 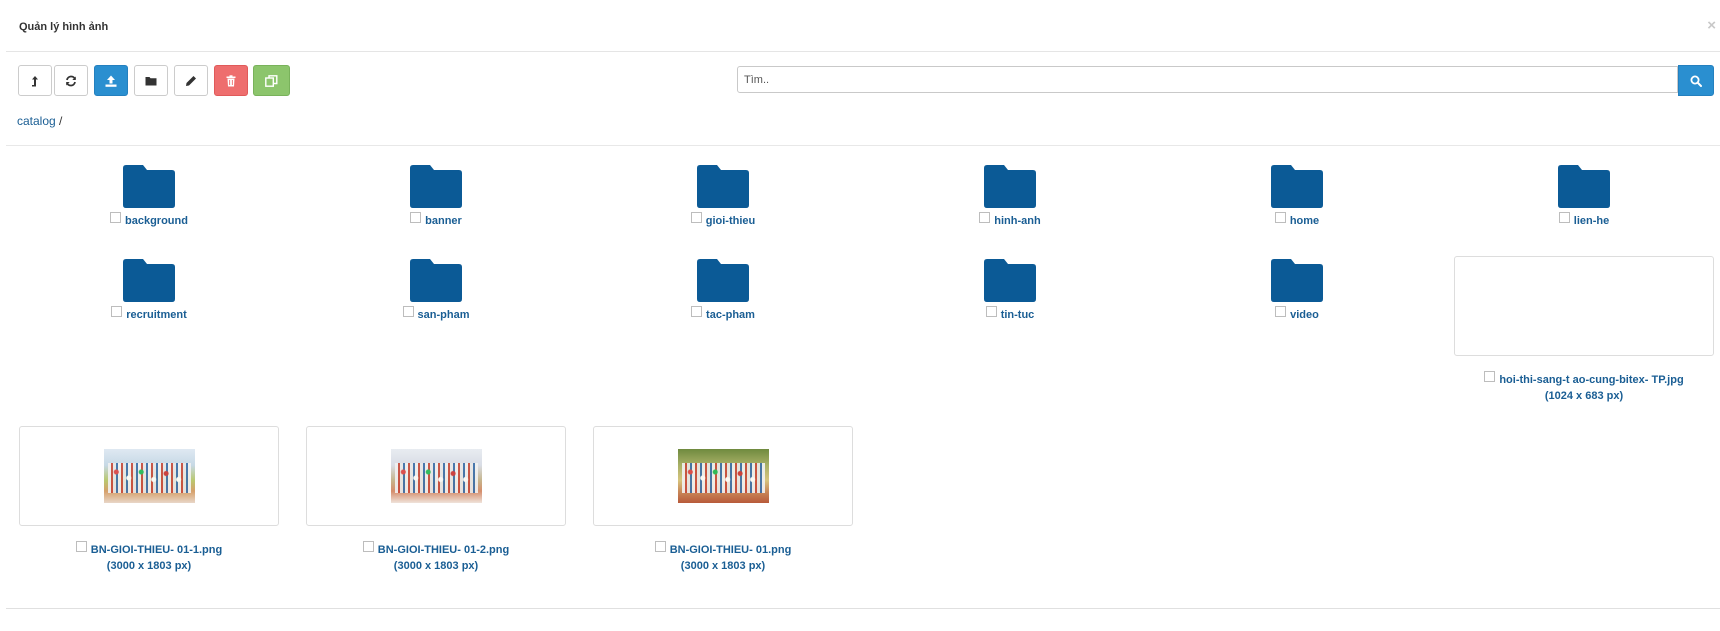 What do you see at coordinates (1017, 221) in the screenshot?
I see `folder-name: hinh-anh` at bounding box center [1017, 221].